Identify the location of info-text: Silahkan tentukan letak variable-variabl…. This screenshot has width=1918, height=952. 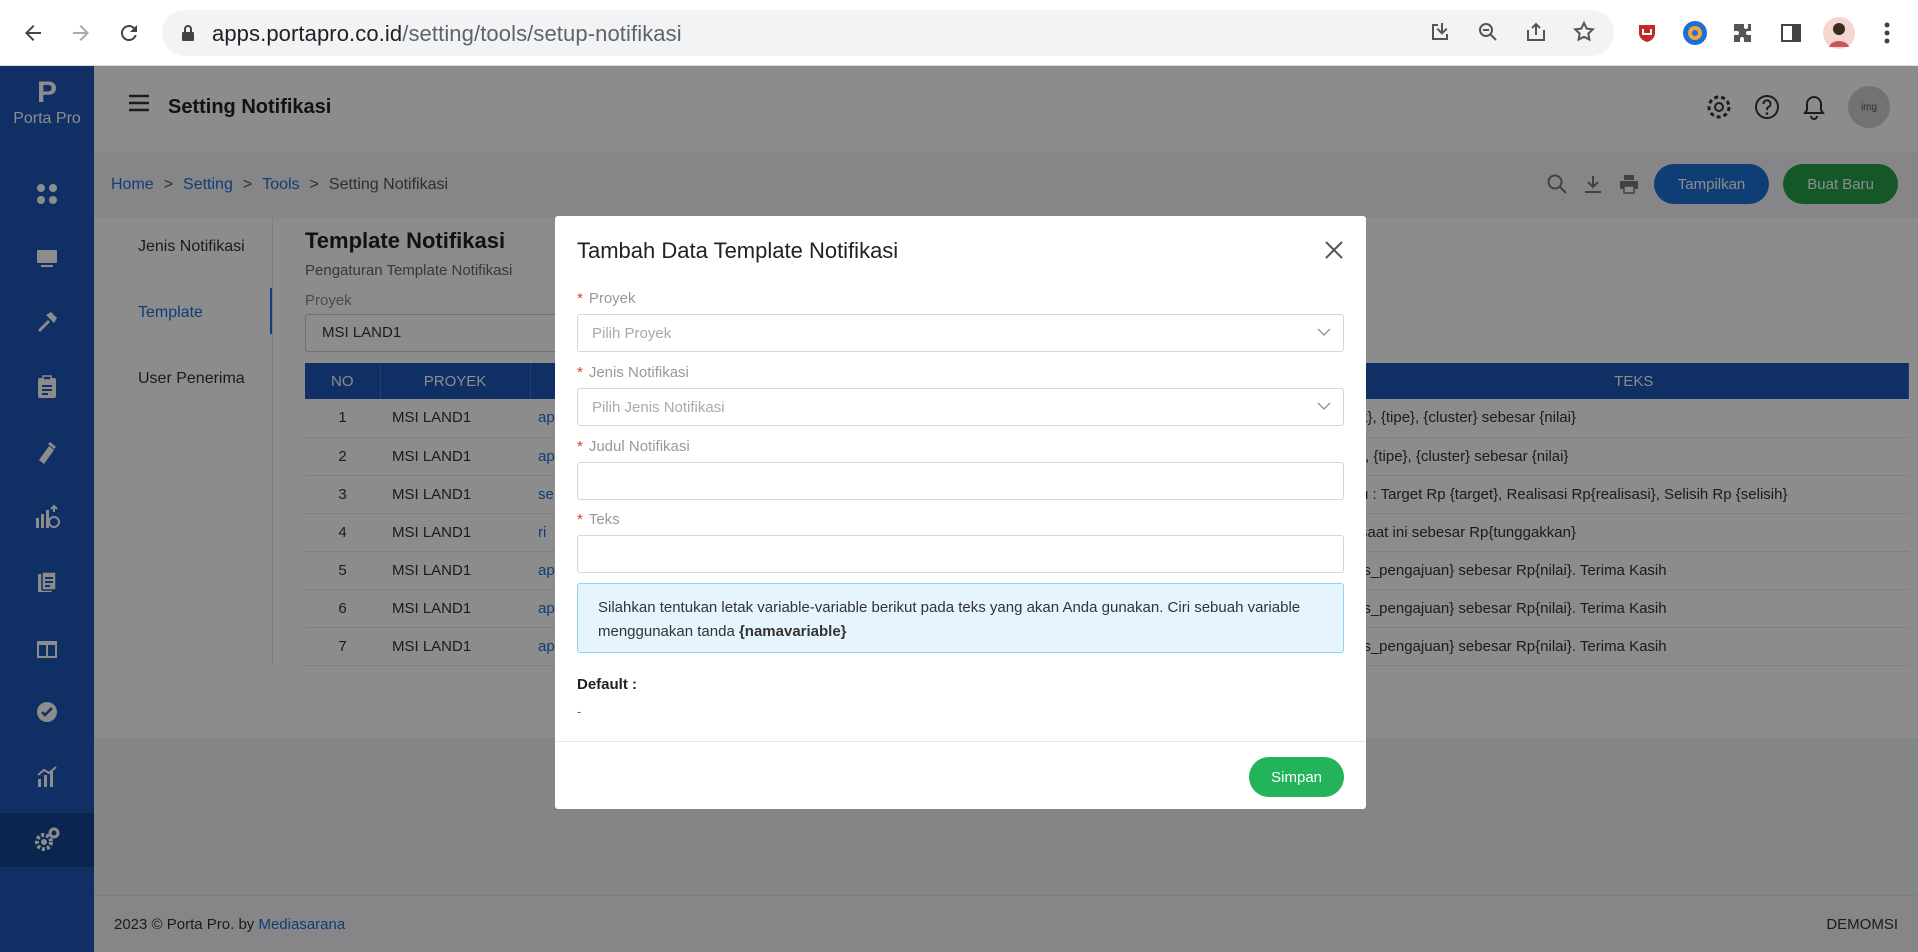
(949, 619).